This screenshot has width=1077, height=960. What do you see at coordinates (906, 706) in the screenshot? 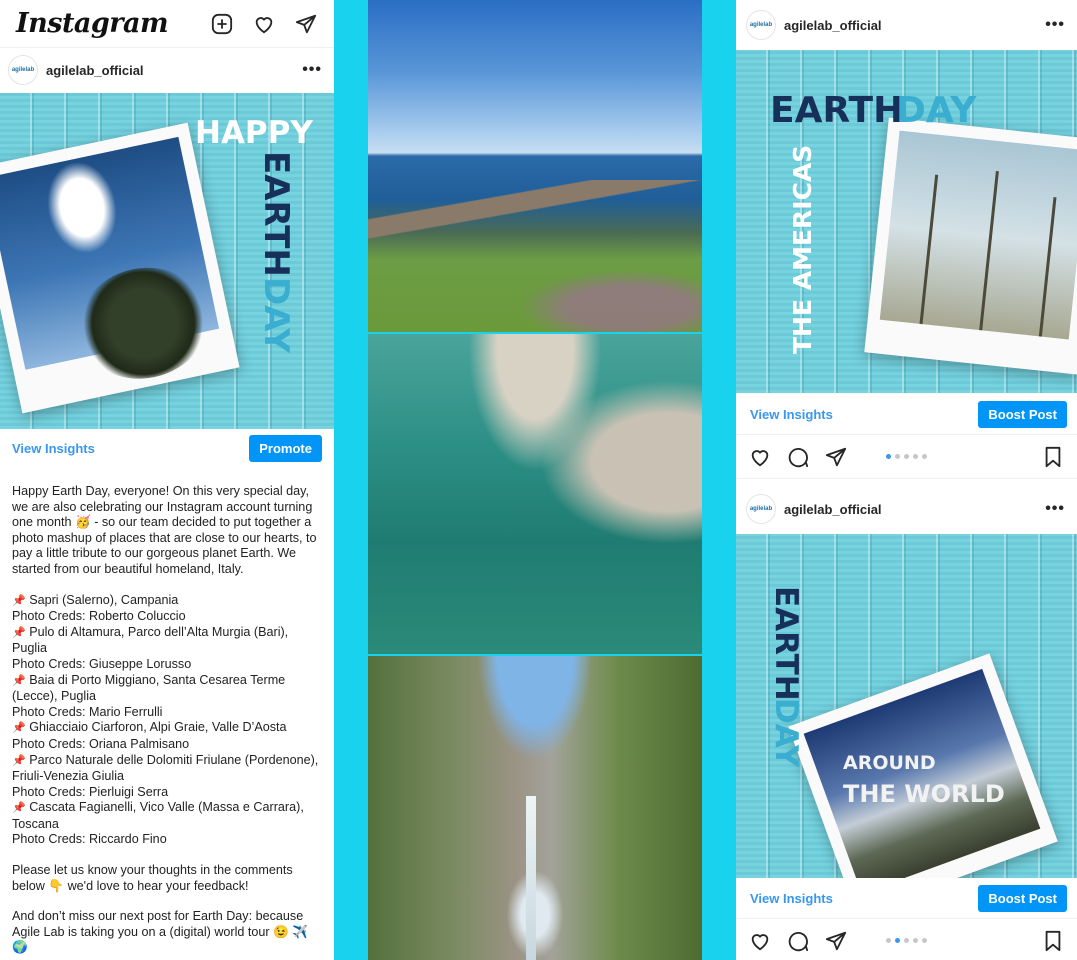
I see `post-image: EARTH DAY AROUND THE WORLD` at bounding box center [906, 706].